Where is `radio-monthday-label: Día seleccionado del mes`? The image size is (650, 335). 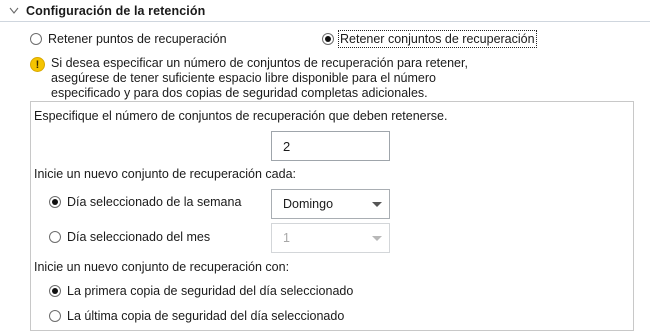
radio-monthday-label: Día seleccionado del mes is located at coordinates (139, 237).